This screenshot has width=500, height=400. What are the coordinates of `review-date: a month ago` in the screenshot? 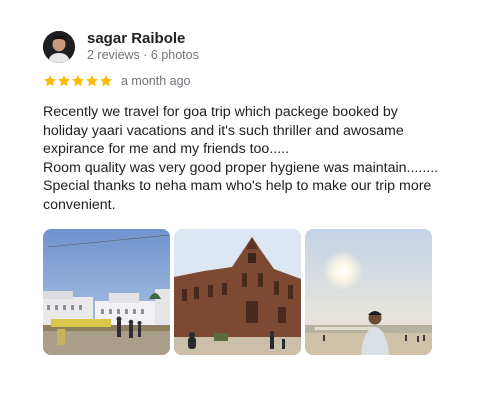 It's located at (156, 81).